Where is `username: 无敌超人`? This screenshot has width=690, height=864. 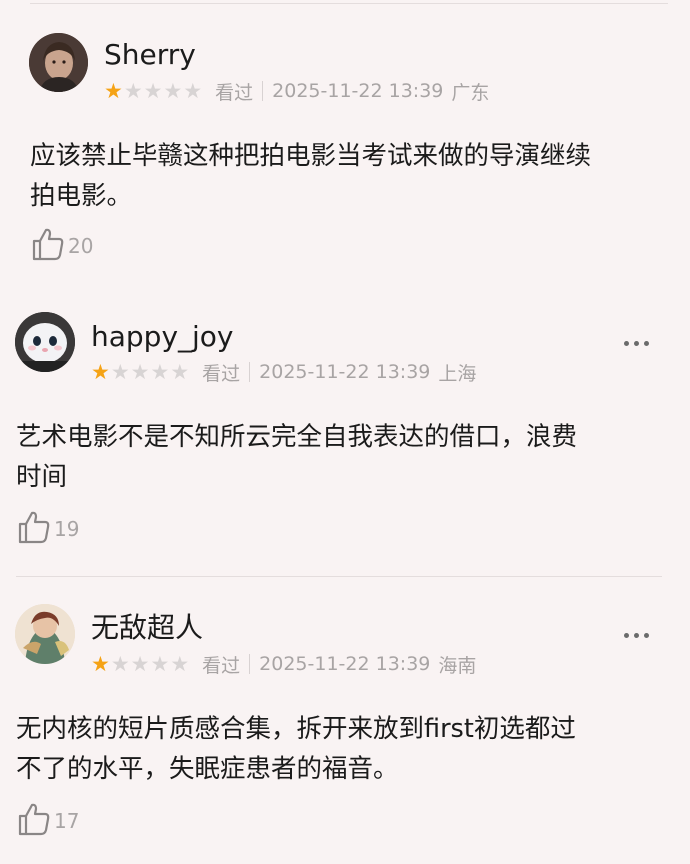
username: 无敌超人 is located at coordinates (147, 628).